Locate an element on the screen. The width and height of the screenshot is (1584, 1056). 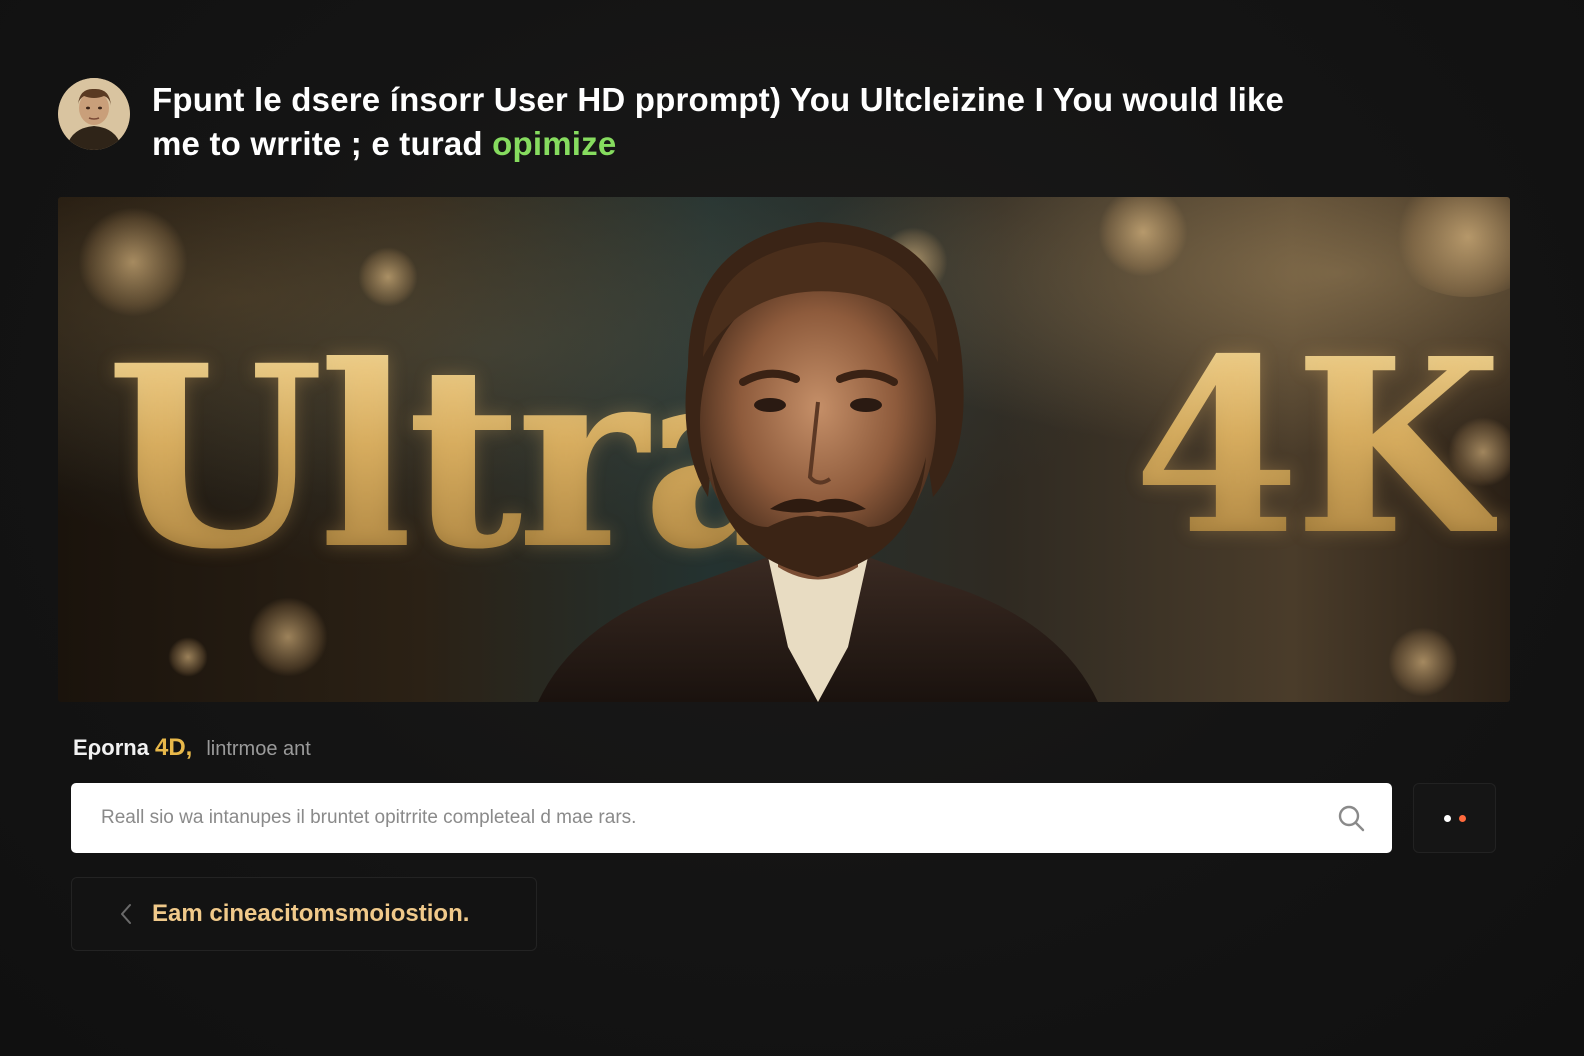
prompt-input is located at coordinates (717, 818).